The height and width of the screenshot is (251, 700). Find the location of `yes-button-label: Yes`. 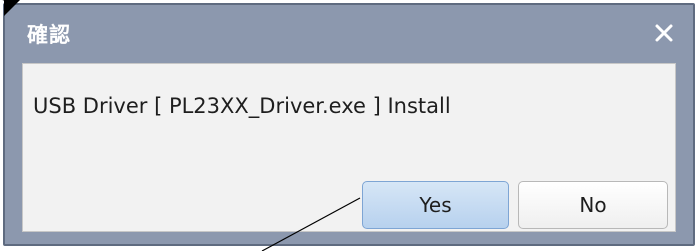

yes-button-label: Yes is located at coordinates (435, 205).